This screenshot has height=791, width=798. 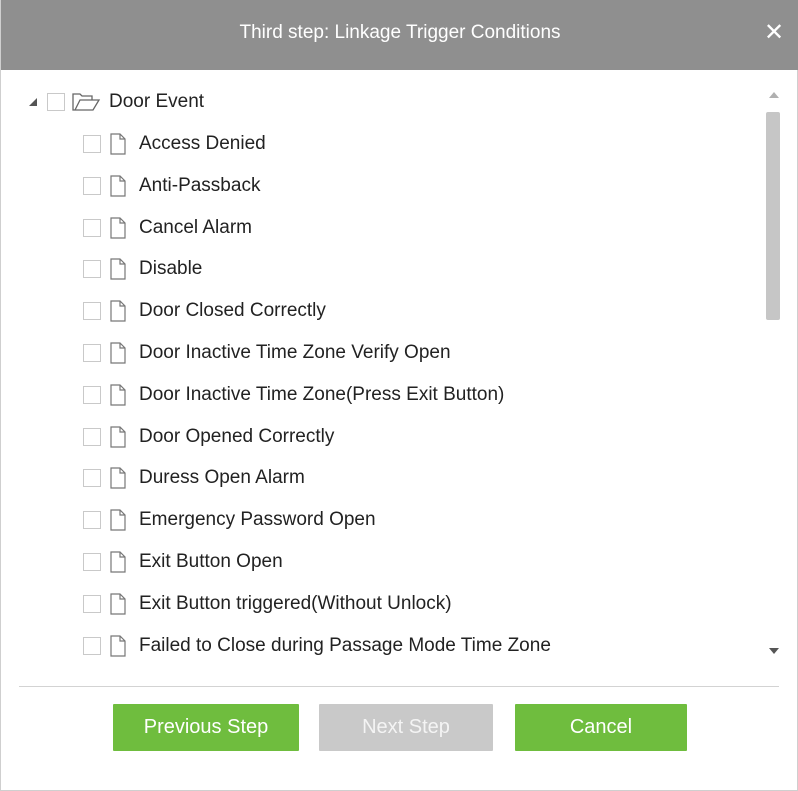 I want to click on dialog-title: Third step: Linkage Trigger Conditions, so click(x=400, y=32).